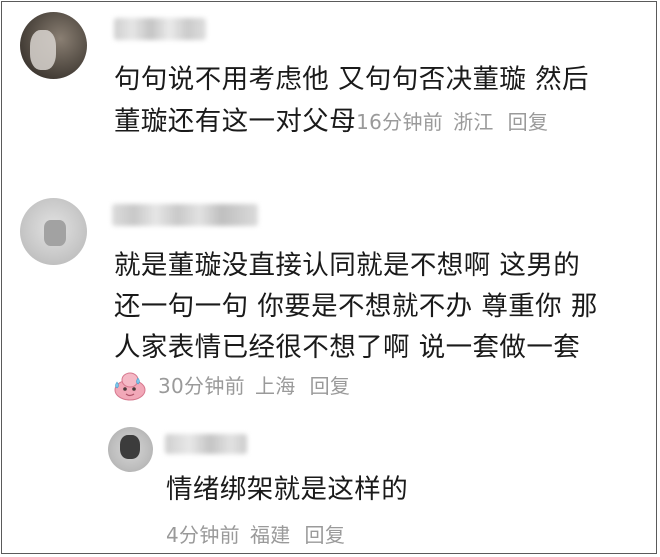 This screenshot has height=557, width=660. Describe the element at coordinates (130, 386) in the screenshot. I see `sweaty-pink-face-sticker-icon` at that location.